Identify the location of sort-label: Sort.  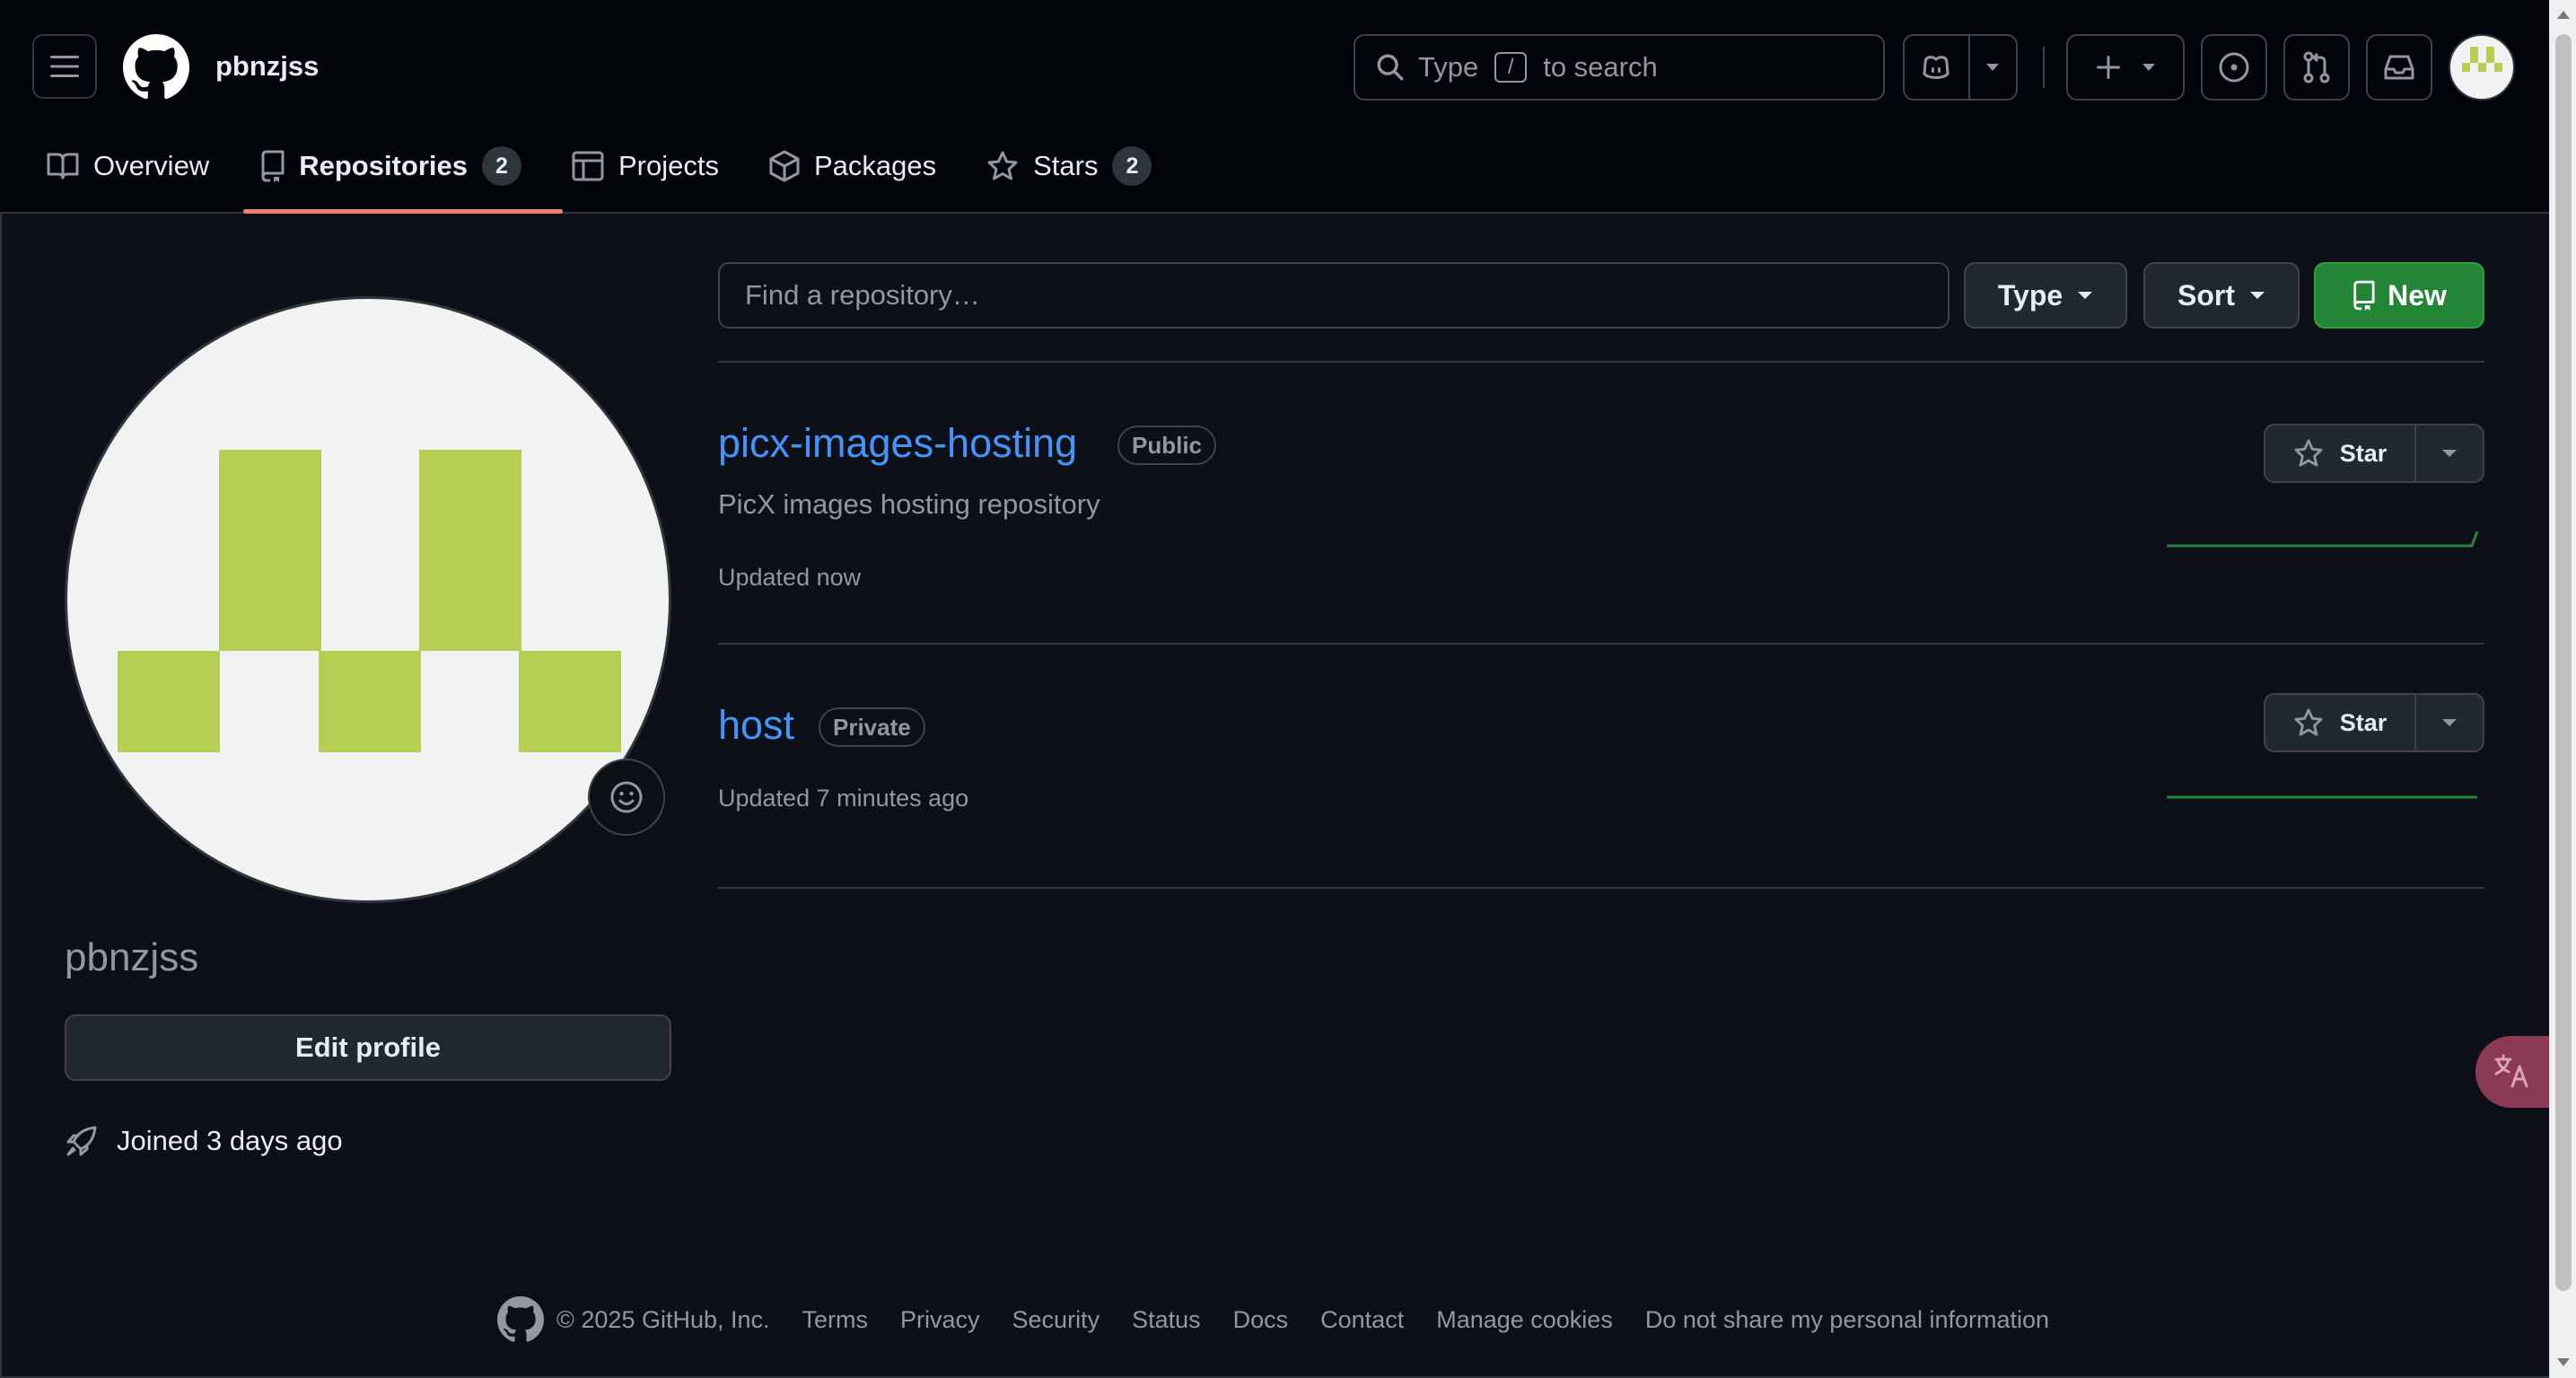
(2206, 295).